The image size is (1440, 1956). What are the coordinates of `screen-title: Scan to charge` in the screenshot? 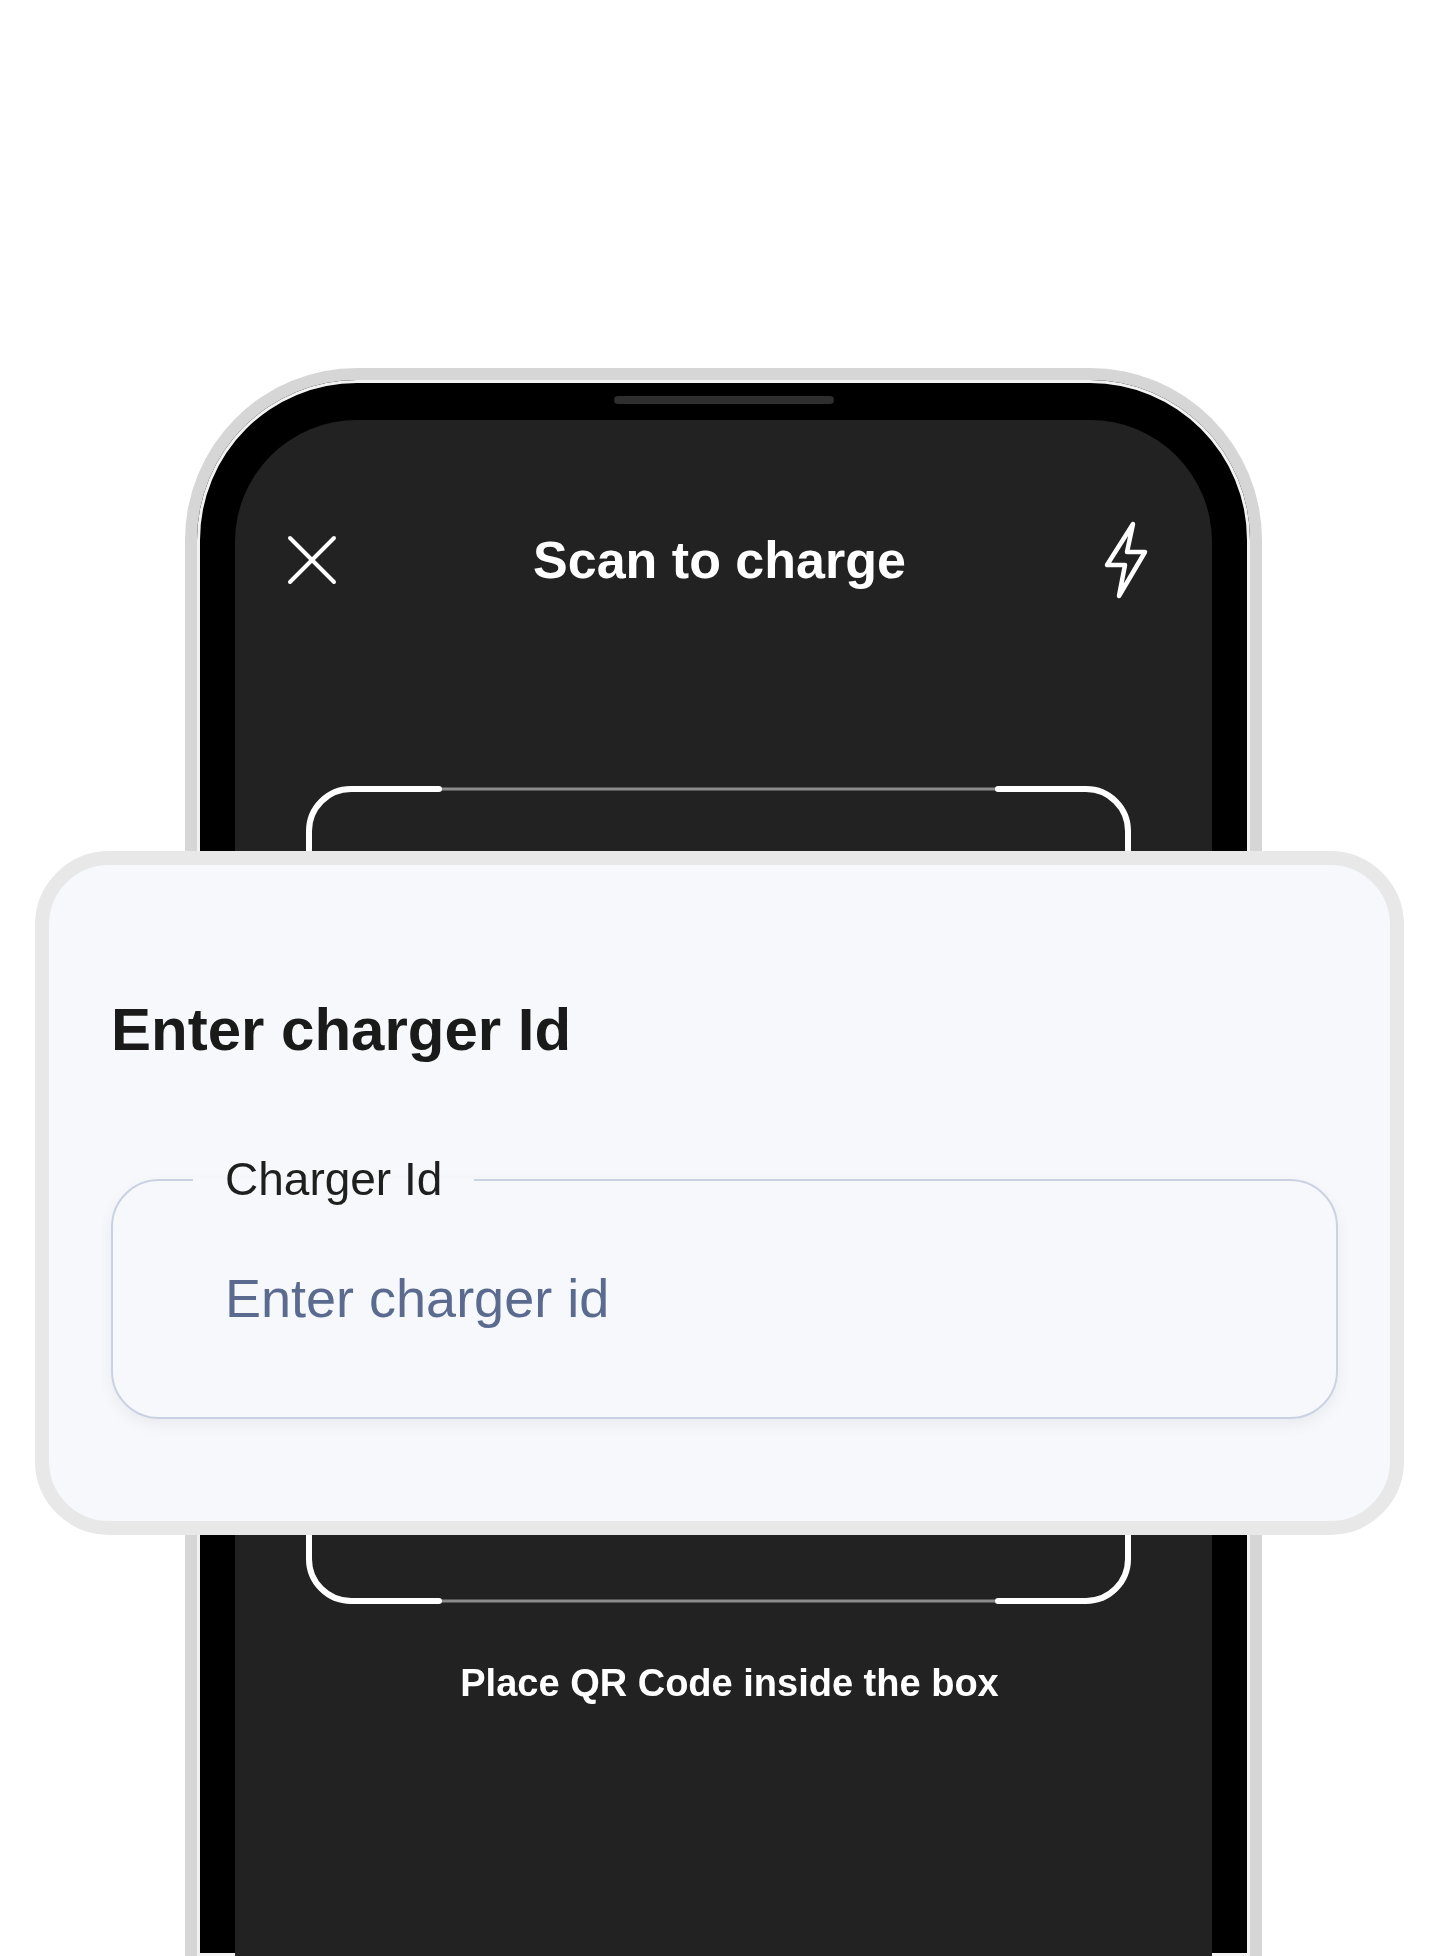 It's located at (719, 560).